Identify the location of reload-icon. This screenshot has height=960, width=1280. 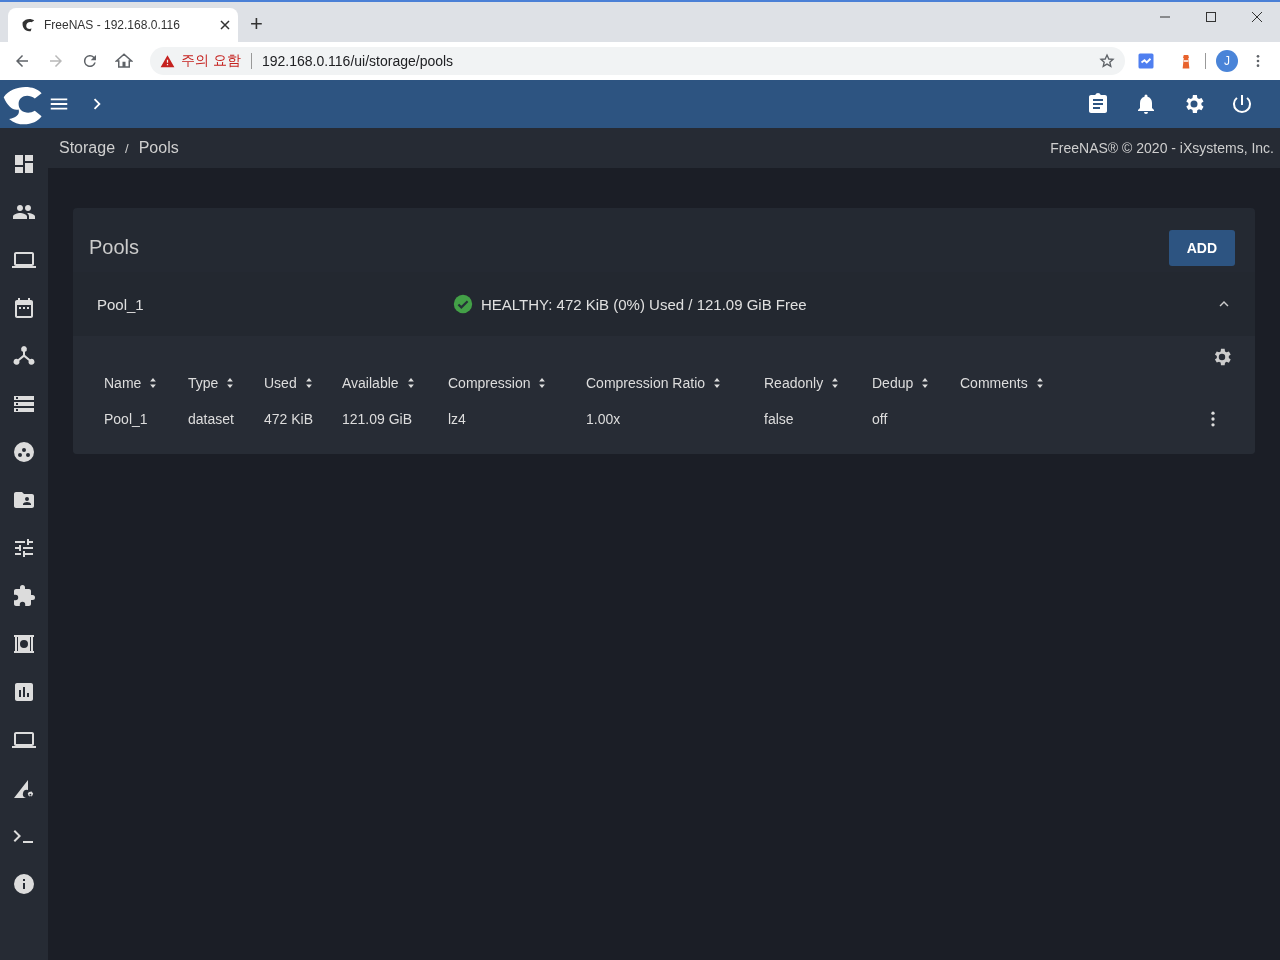
(90, 61).